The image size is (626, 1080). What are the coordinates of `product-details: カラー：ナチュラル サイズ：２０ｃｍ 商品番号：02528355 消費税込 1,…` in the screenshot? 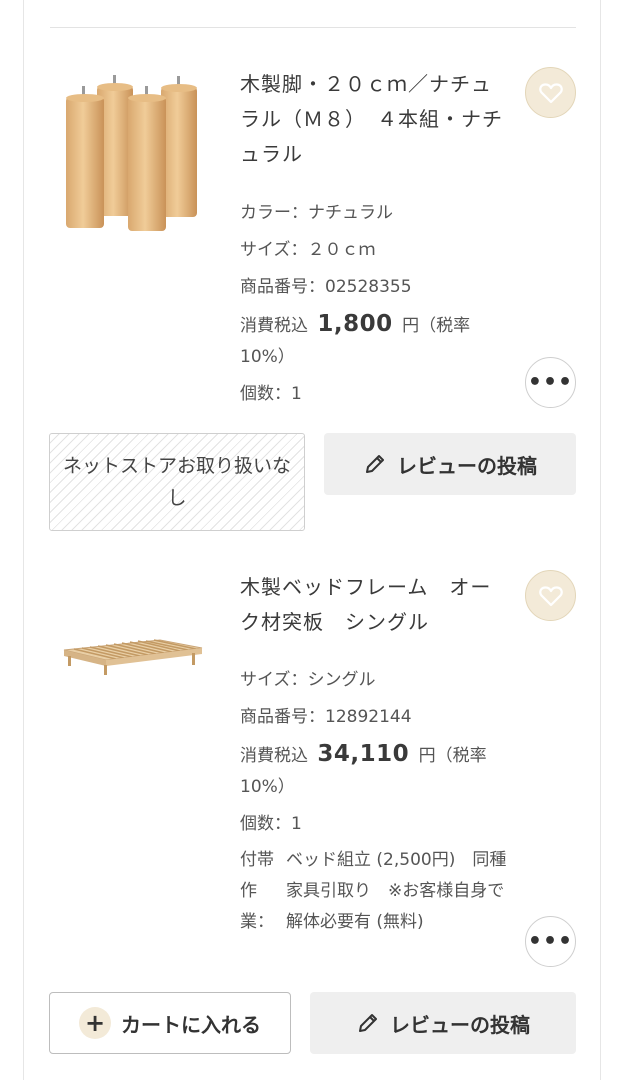 It's located at (375, 307).